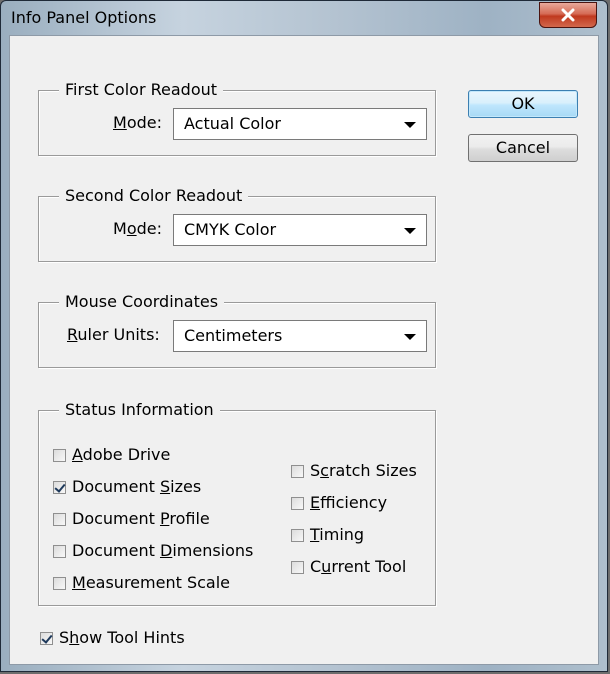 The image size is (610, 674). I want to click on current-tool-checkbox: Current Tool, so click(348, 567).